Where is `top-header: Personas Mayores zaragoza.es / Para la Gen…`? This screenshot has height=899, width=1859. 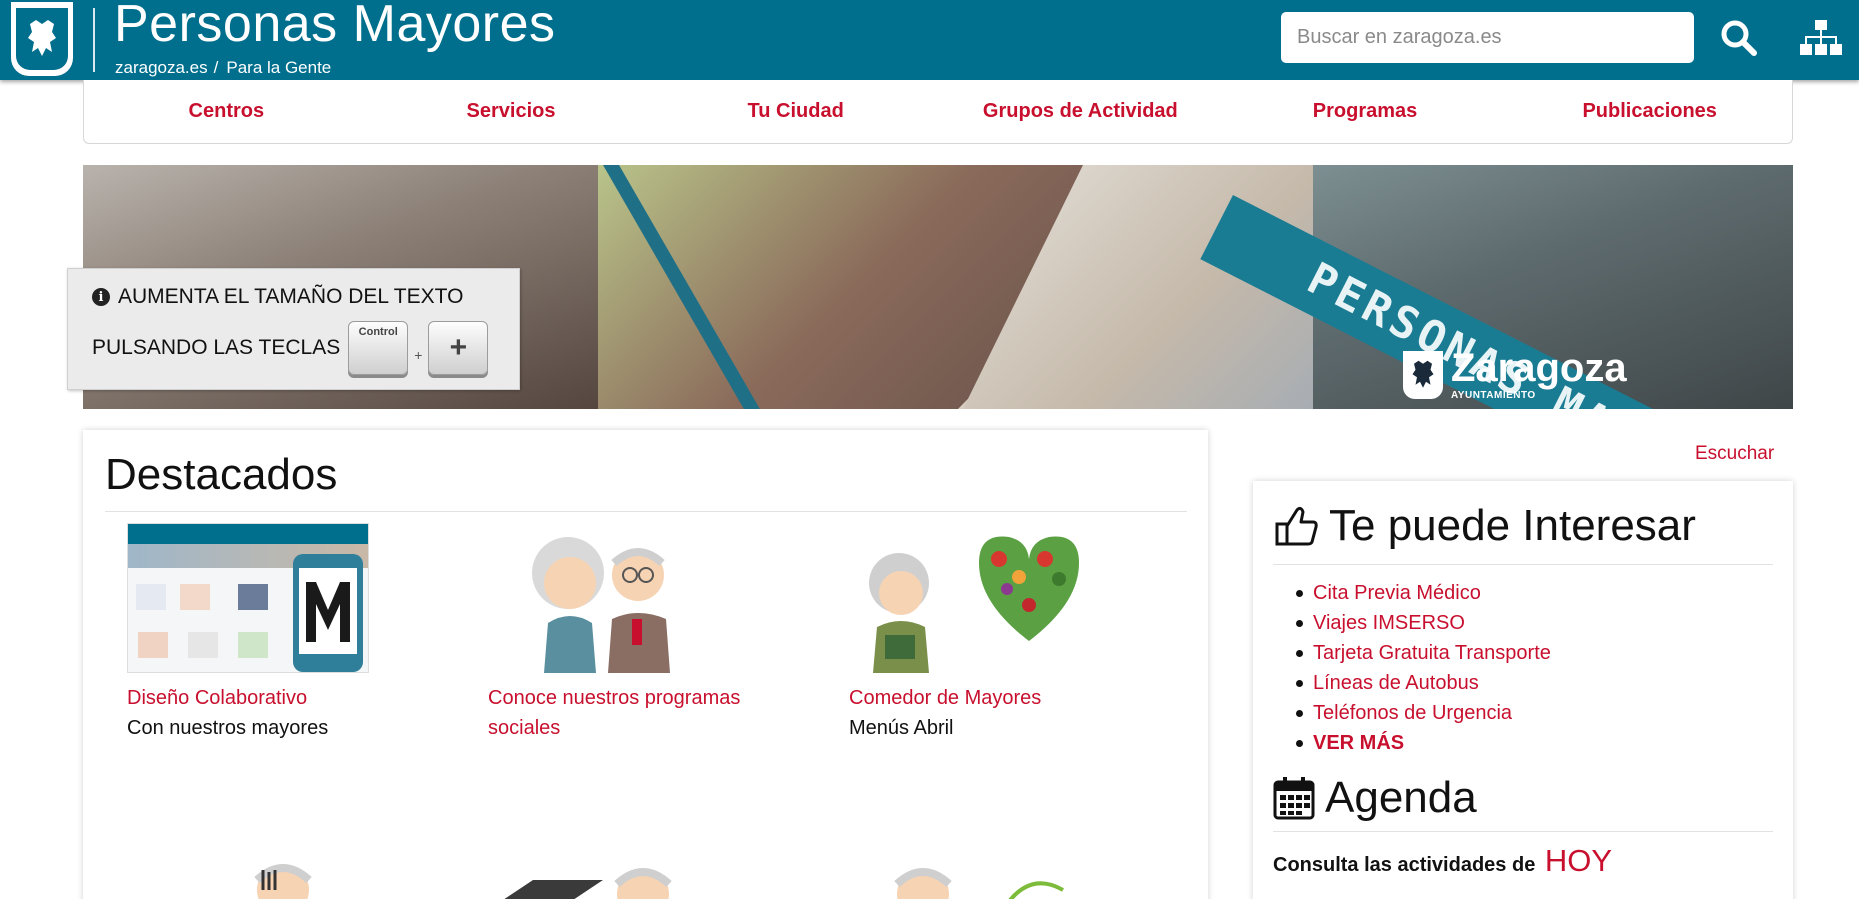 top-header: Personas Mayores zaragoza.es / Para la Gen… is located at coordinates (929, 40).